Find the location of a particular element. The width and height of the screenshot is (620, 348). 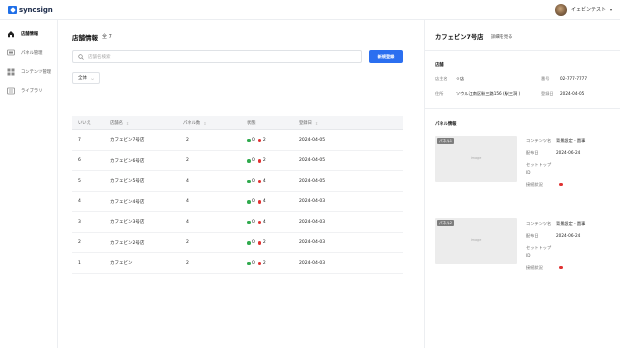

library-icon is located at coordinates (11, 91).